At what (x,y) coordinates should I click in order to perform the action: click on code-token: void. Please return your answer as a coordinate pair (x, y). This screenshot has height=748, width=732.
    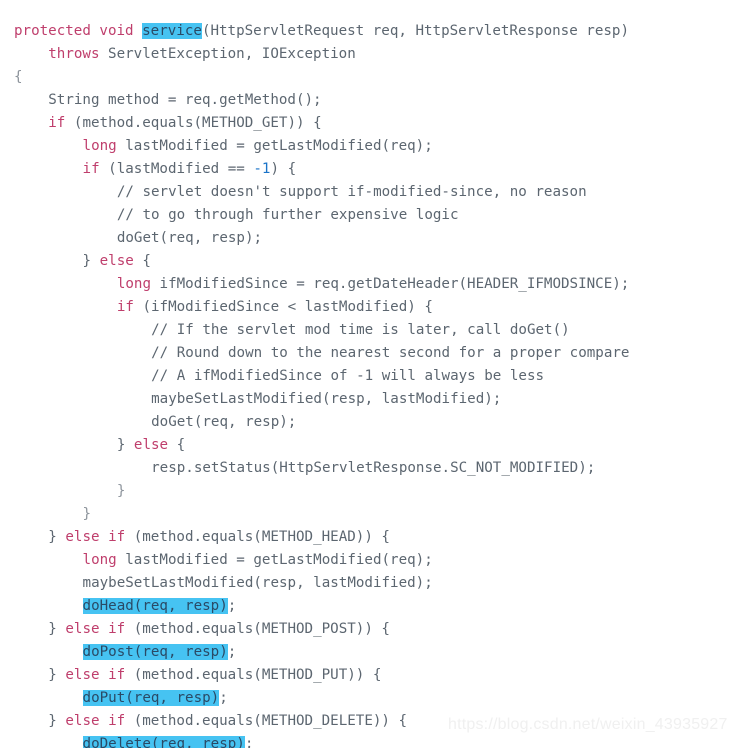
    Looking at the image, I should click on (116, 31).